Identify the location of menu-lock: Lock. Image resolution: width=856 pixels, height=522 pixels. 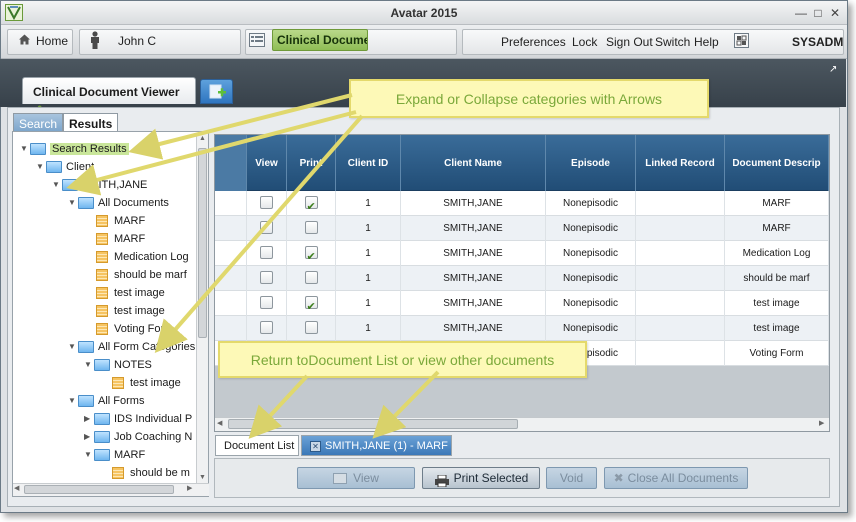
(584, 42).